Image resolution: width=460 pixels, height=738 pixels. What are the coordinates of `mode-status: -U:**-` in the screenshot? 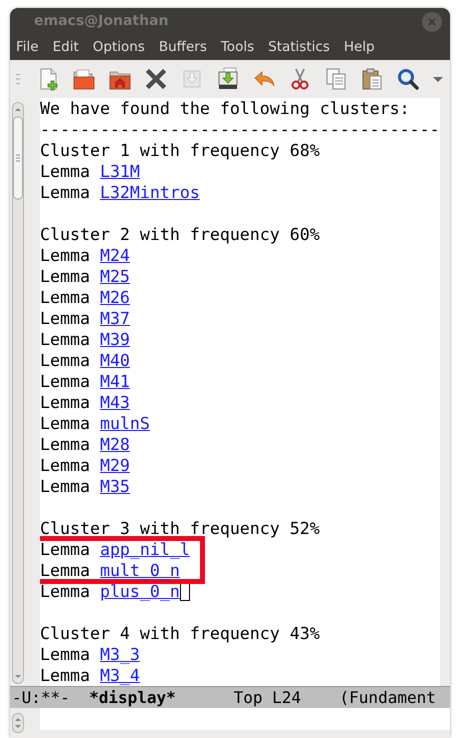 It's located at (41, 697).